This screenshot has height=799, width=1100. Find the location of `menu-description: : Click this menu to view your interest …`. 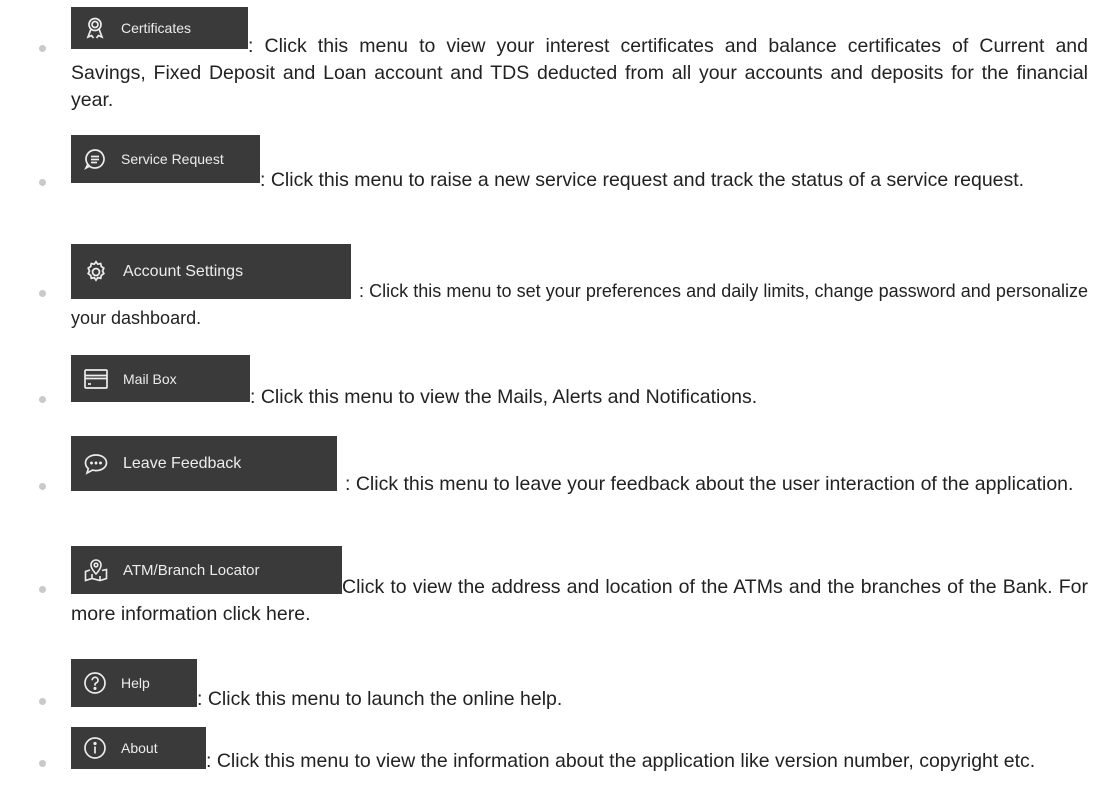

menu-description: : Click this menu to view your interest … is located at coordinates (579, 73).